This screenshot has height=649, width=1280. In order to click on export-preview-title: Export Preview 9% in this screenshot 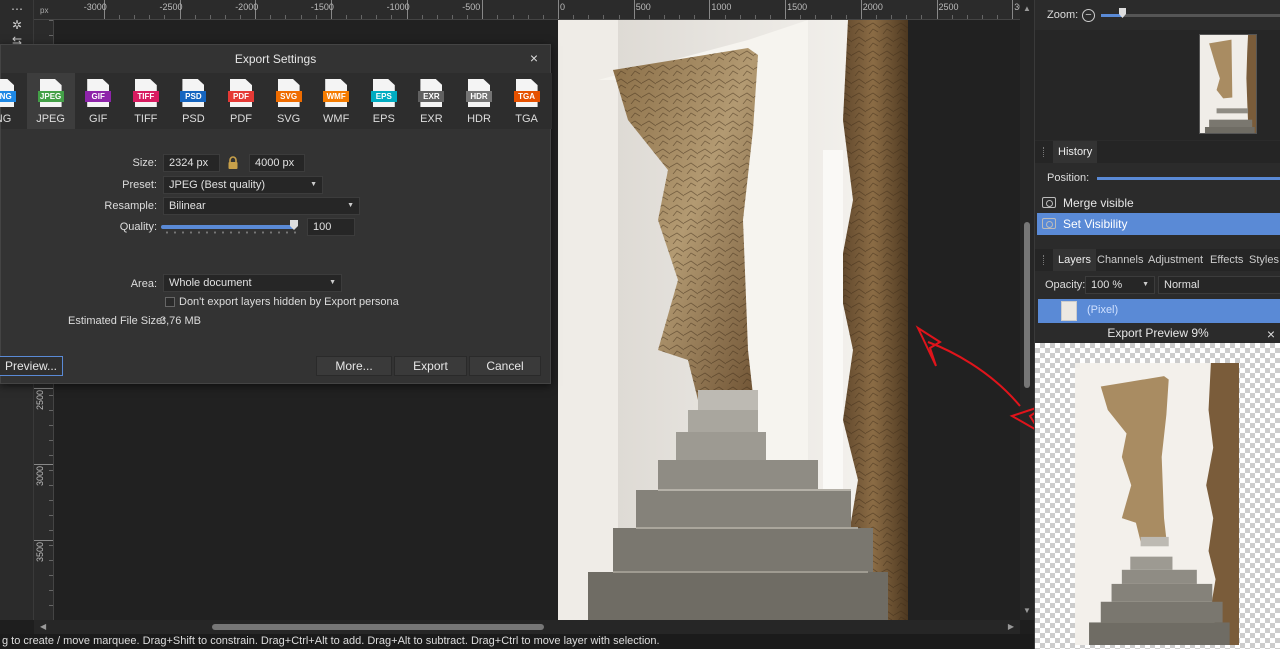, I will do `click(1158, 333)`.